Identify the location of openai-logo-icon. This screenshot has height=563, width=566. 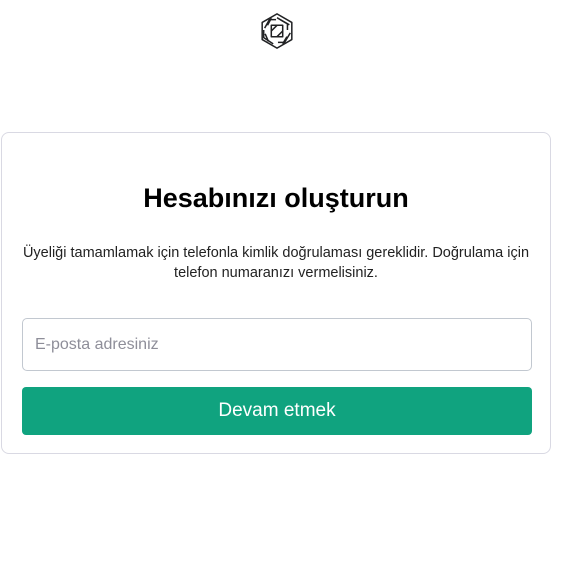
(277, 31).